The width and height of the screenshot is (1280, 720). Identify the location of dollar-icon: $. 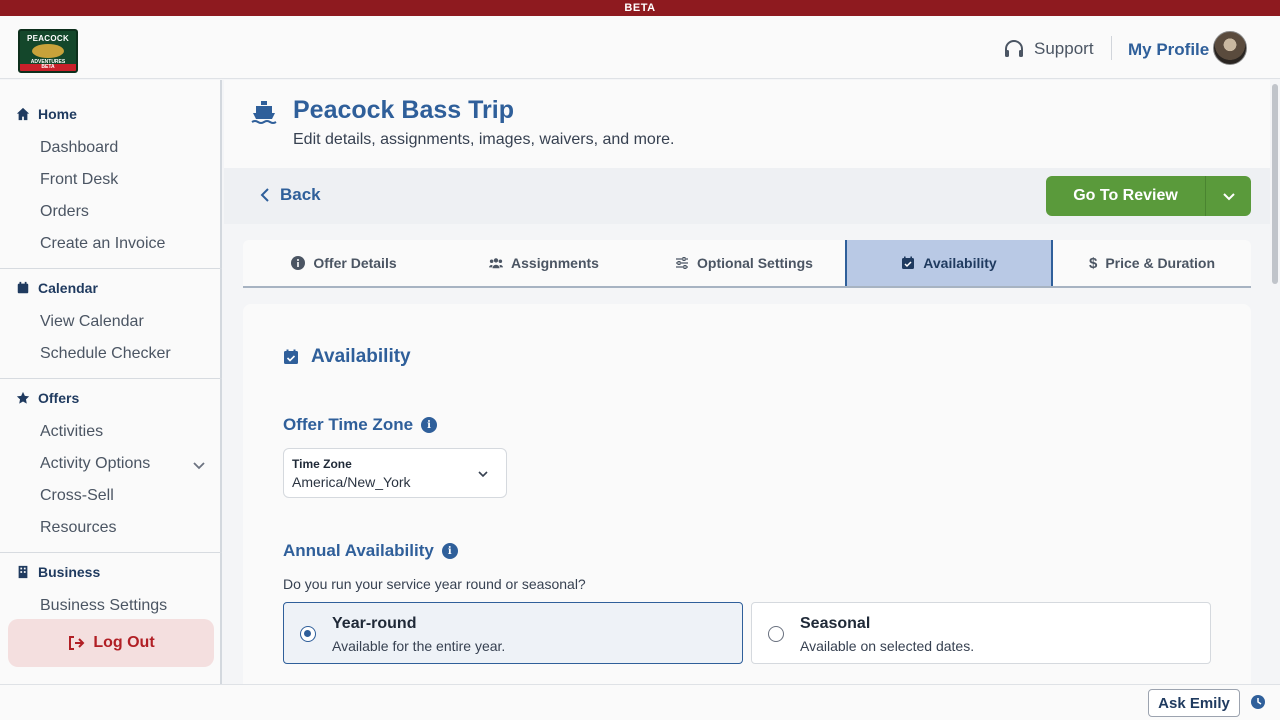
(1093, 263).